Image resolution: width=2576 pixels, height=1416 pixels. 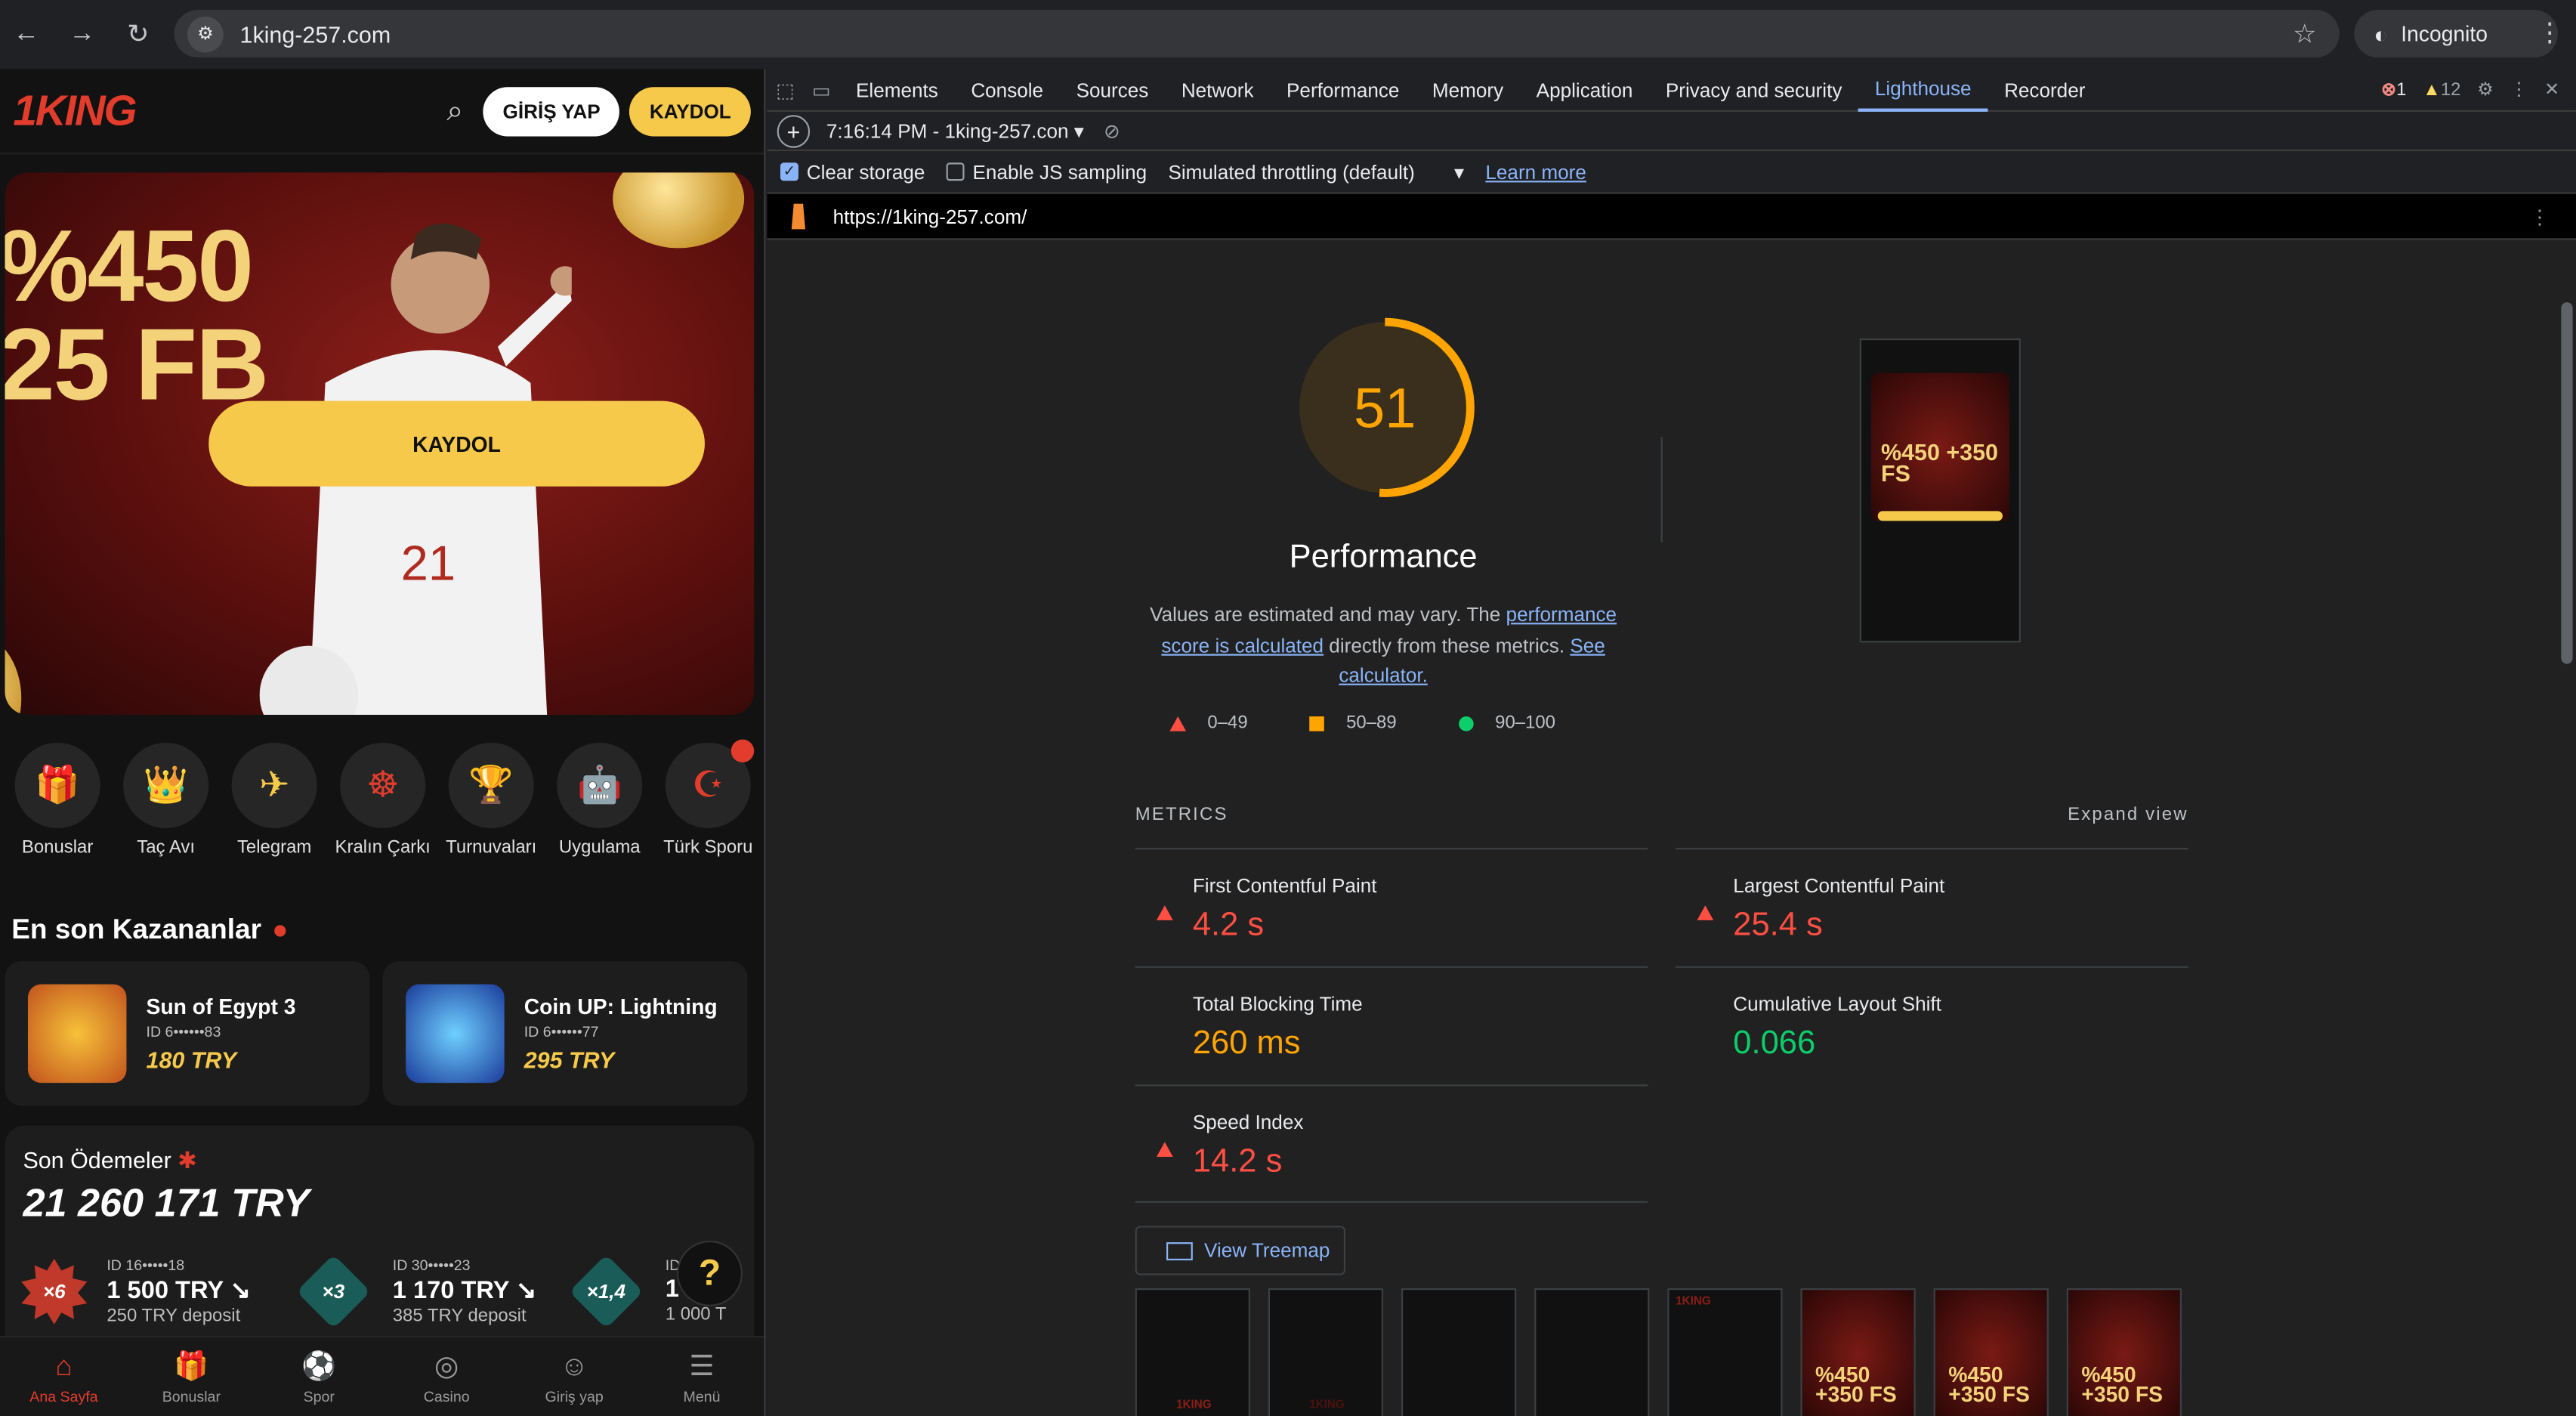 What do you see at coordinates (166, 800) in the screenshot?
I see `category-item: 👑 Taç Avı` at bounding box center [166, 800].